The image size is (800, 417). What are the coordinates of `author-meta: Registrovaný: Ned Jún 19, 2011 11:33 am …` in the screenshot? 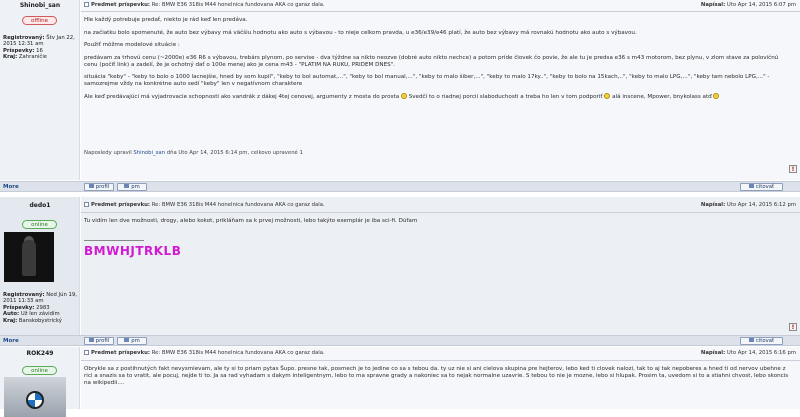 It's located at (41, 308).